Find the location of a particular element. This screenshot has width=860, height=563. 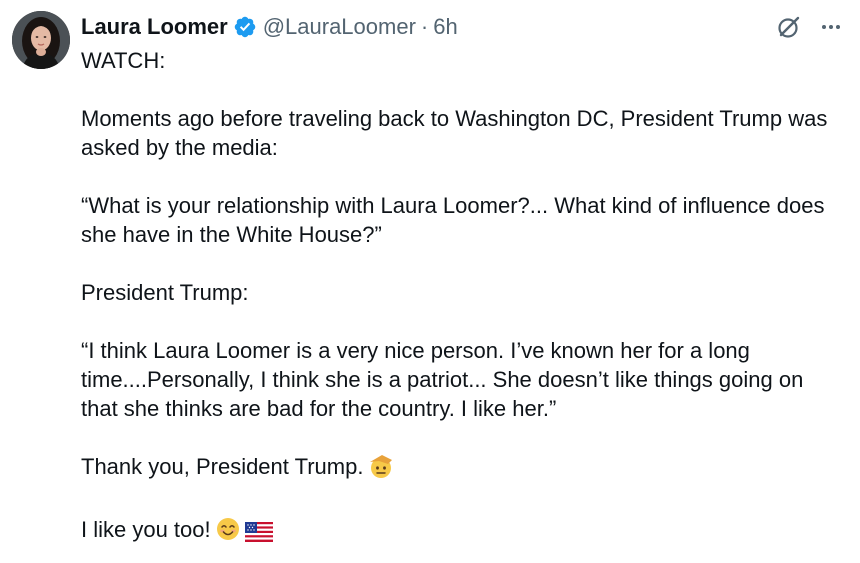

tweet-paragraph-thanks: Thank you, President Trump. is located at coordinates (463, 469).